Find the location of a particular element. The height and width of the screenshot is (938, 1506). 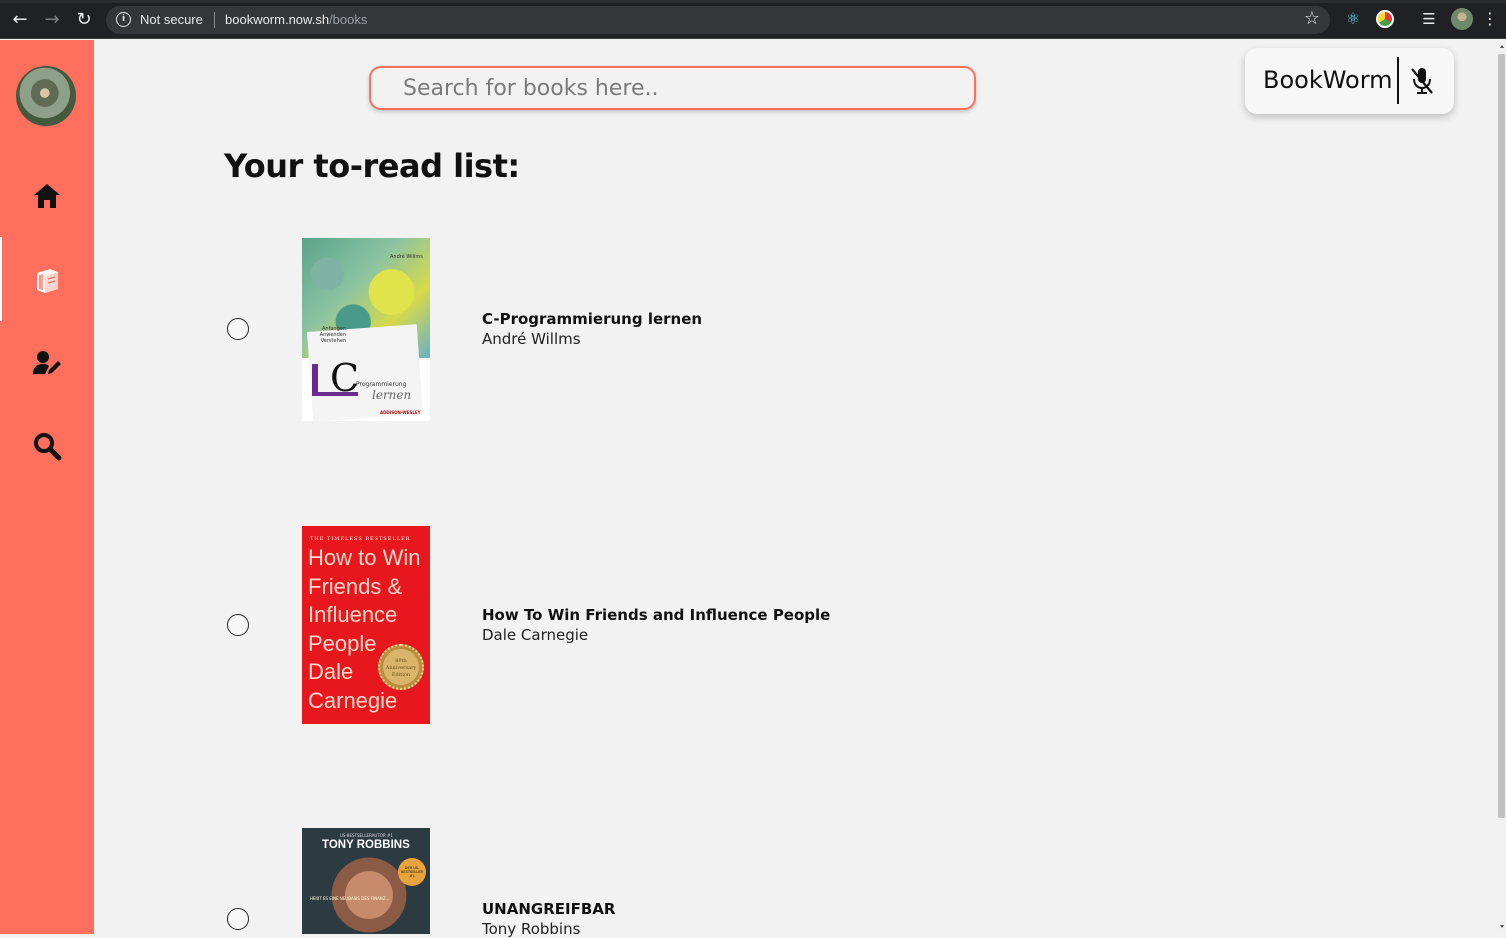

book-author: André Willms is located at coordinates (531, 339).